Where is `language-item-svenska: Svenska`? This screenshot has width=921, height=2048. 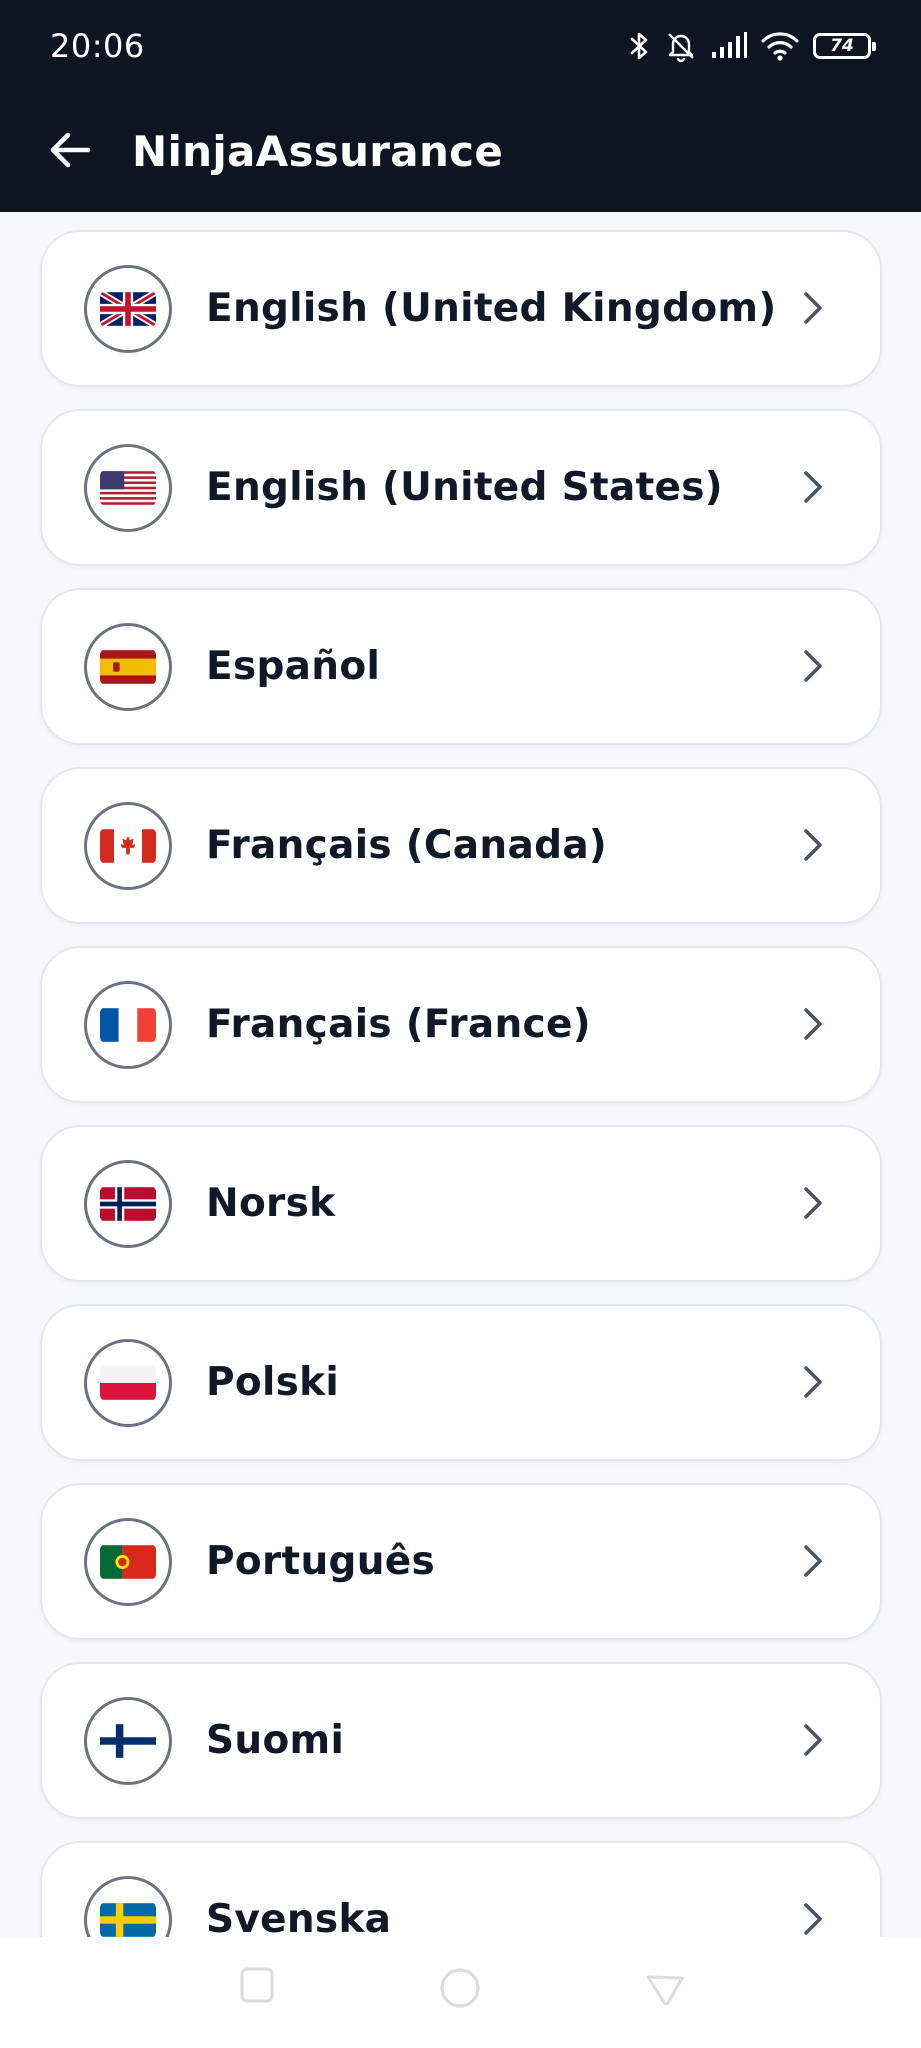
language-item-svenska: Svenska is located at coordinates (461, 1889).